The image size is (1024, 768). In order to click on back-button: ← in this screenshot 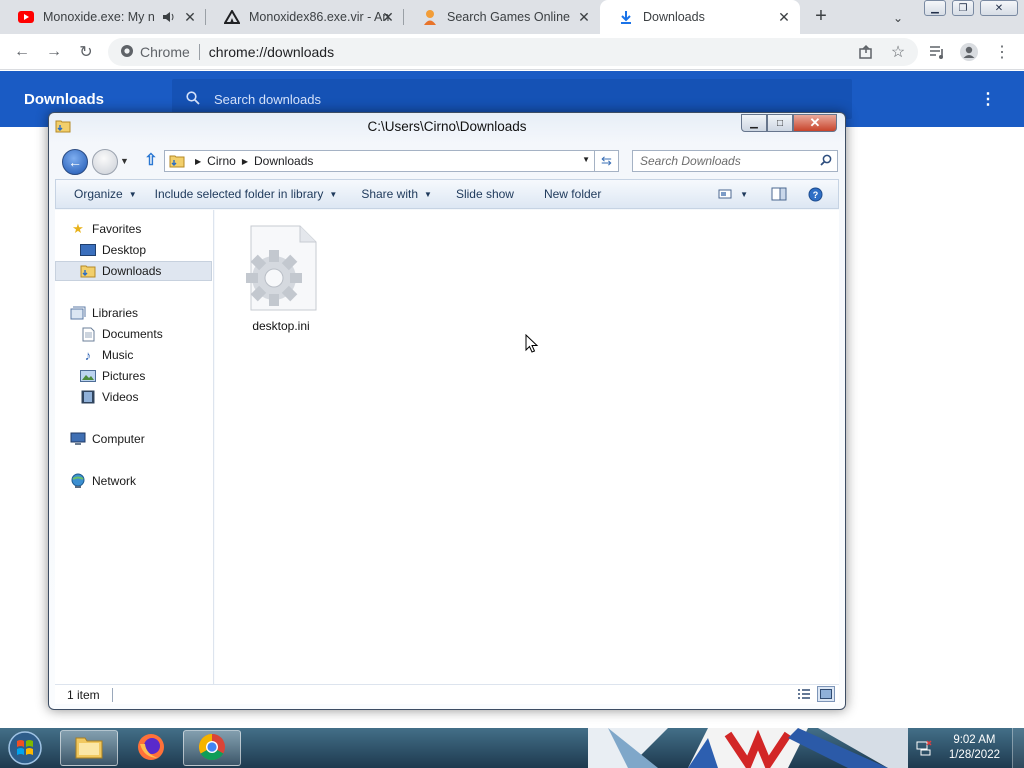, I will do `click(75, 162)`.